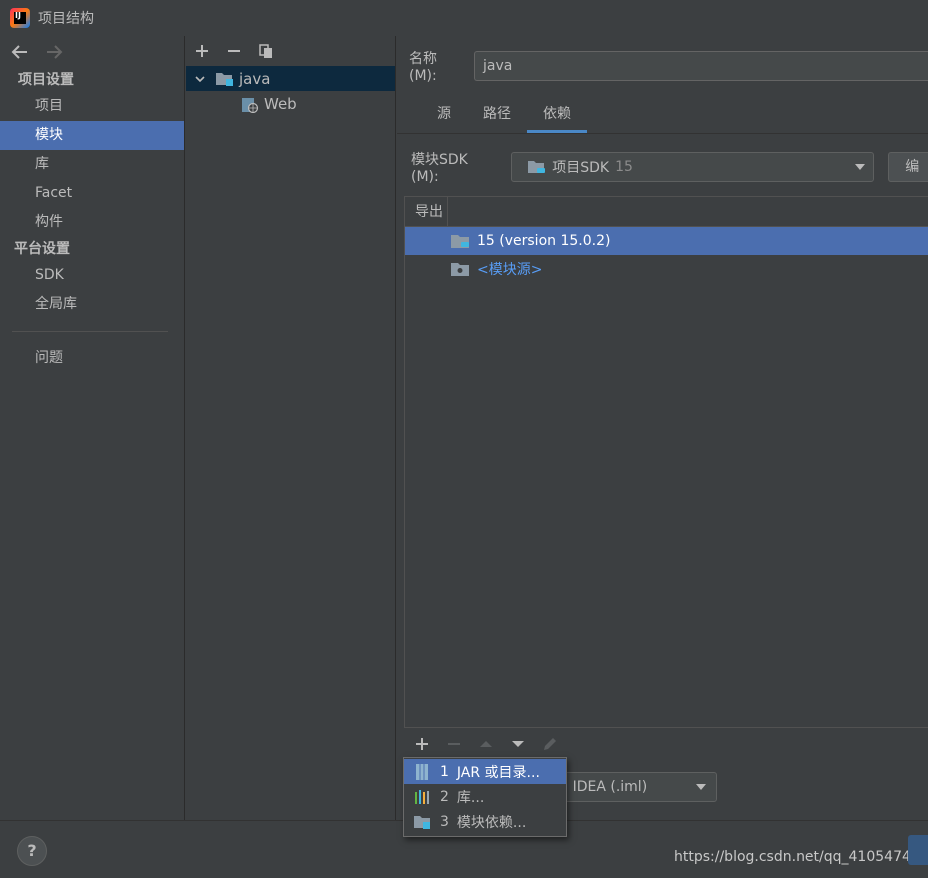  What do you see at coordinates (92, 358) in the screenshot?
I see `nav-item-problems: 问题` at bounding box center [92, 358].